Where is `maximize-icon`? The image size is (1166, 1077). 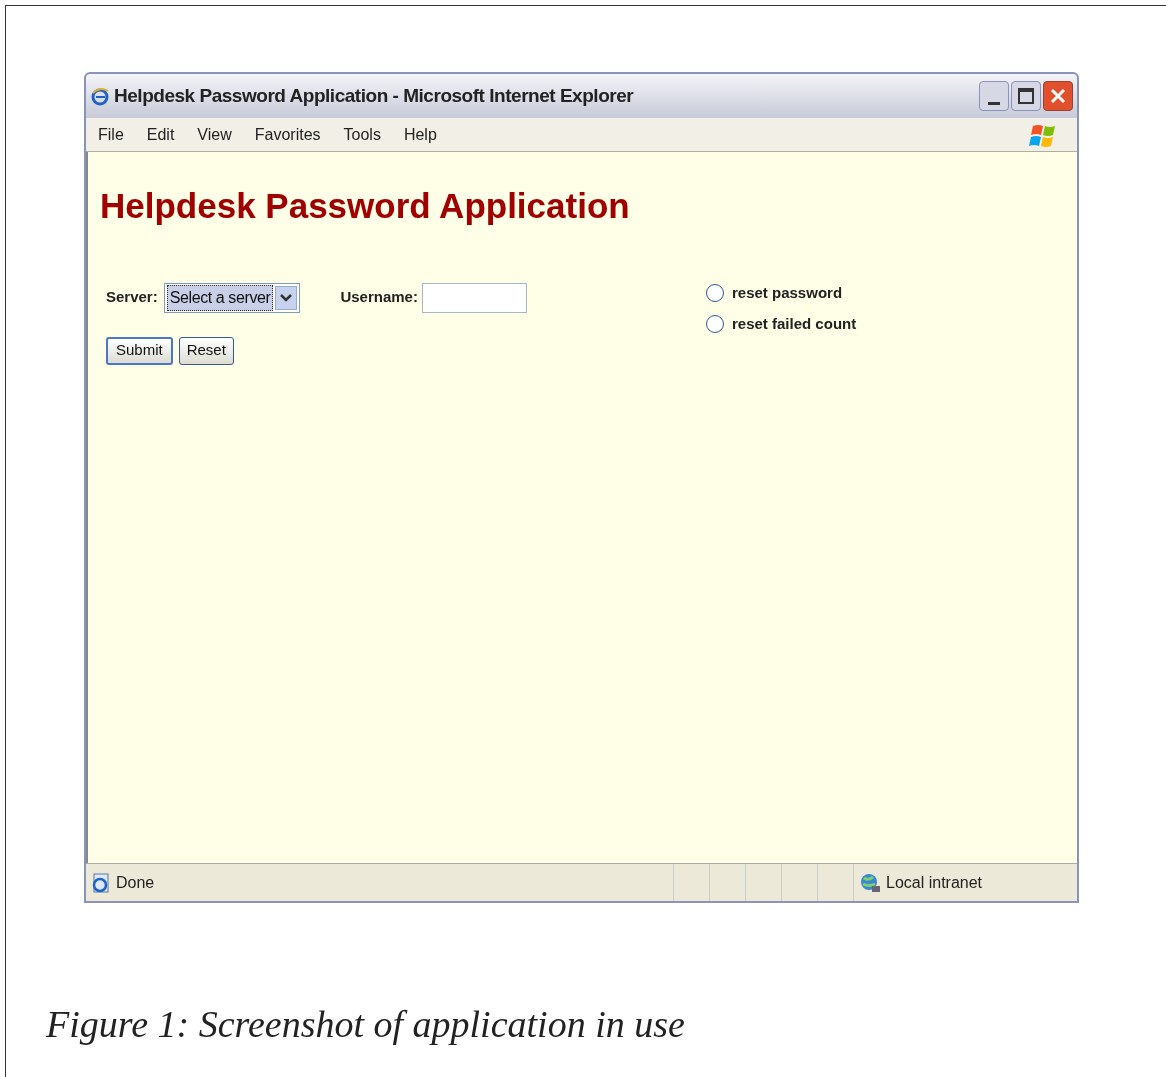
maximize-icon is located at coordinates (1026, 96).